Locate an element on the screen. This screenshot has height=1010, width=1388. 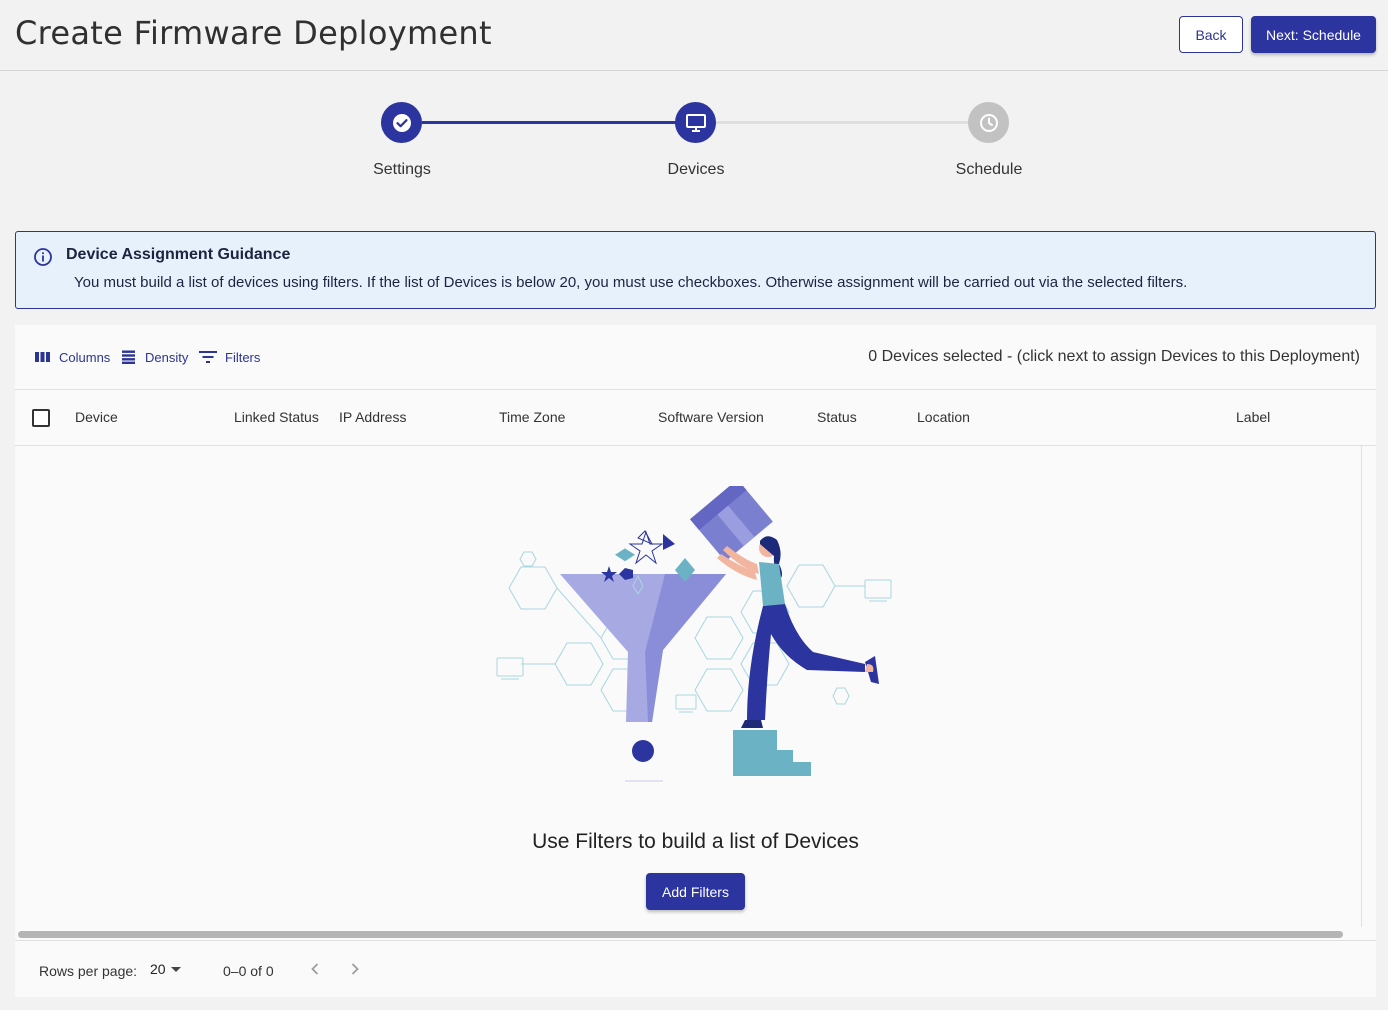
rows-per-page-value: 20 is located at coordinates (158, 969).